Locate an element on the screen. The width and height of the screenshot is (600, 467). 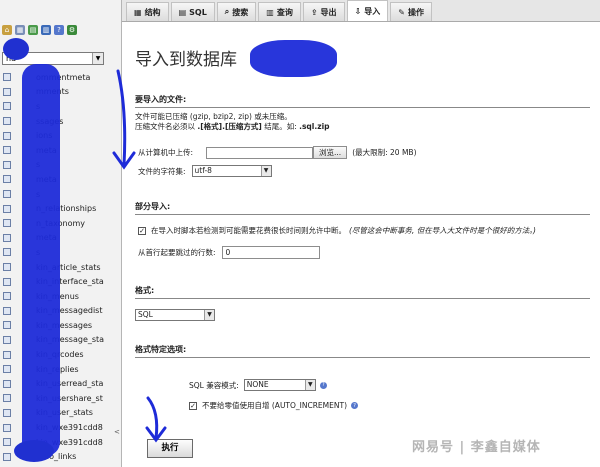
format-options-heading: 格式特定选项: is located at coordinates (362, 351).